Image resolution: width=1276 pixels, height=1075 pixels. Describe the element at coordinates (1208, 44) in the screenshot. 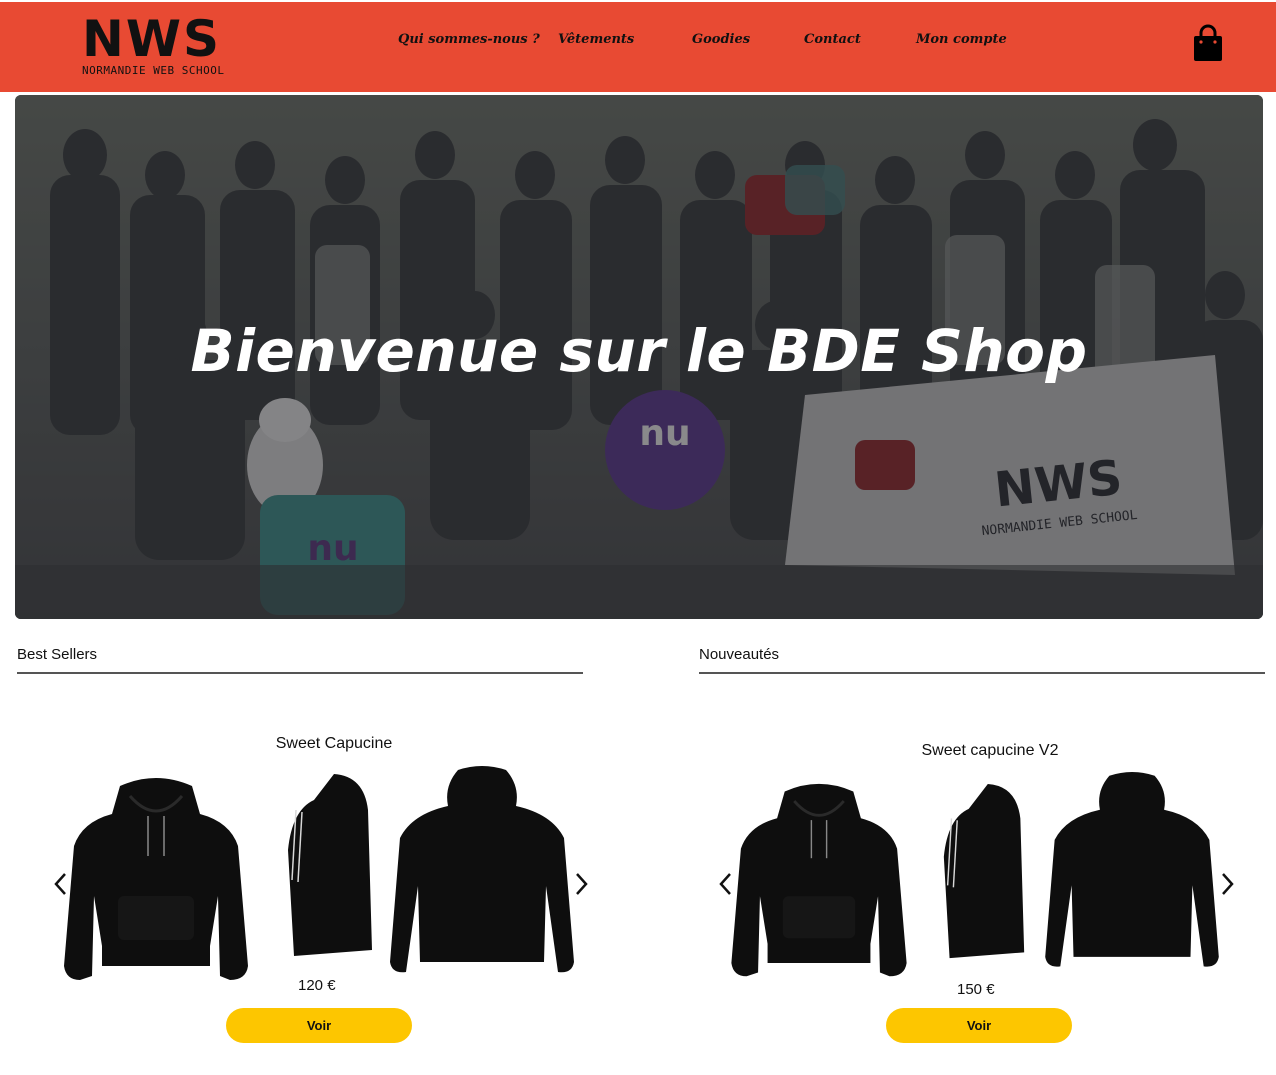

I see `shopping-bag-icon` at that location.